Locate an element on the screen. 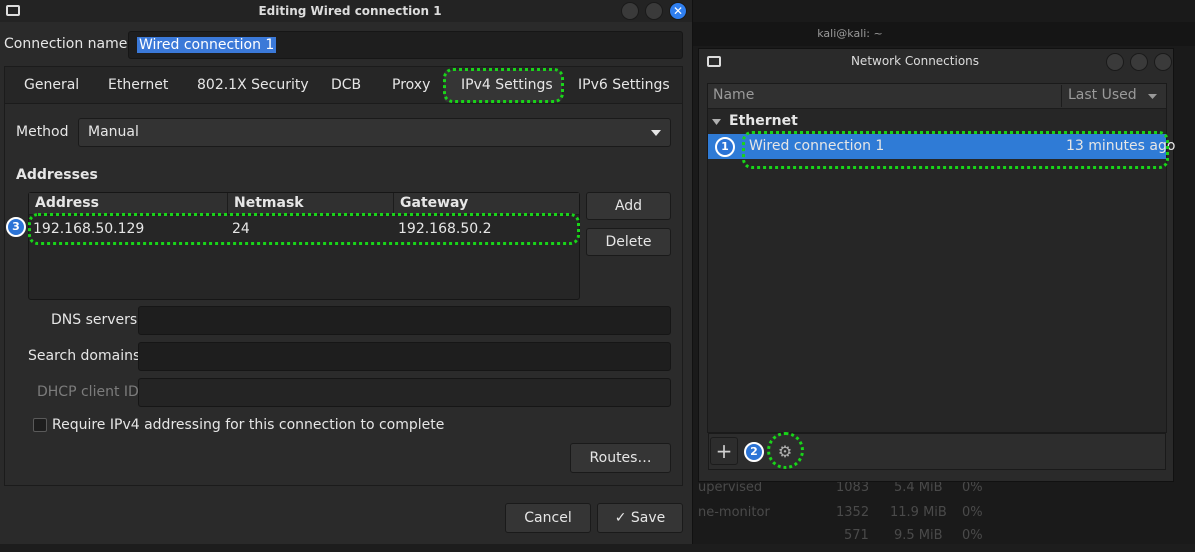 The image size is (1195, 552). tab-8021x-security: 802.1X Security is located at coordinates (253, 85).